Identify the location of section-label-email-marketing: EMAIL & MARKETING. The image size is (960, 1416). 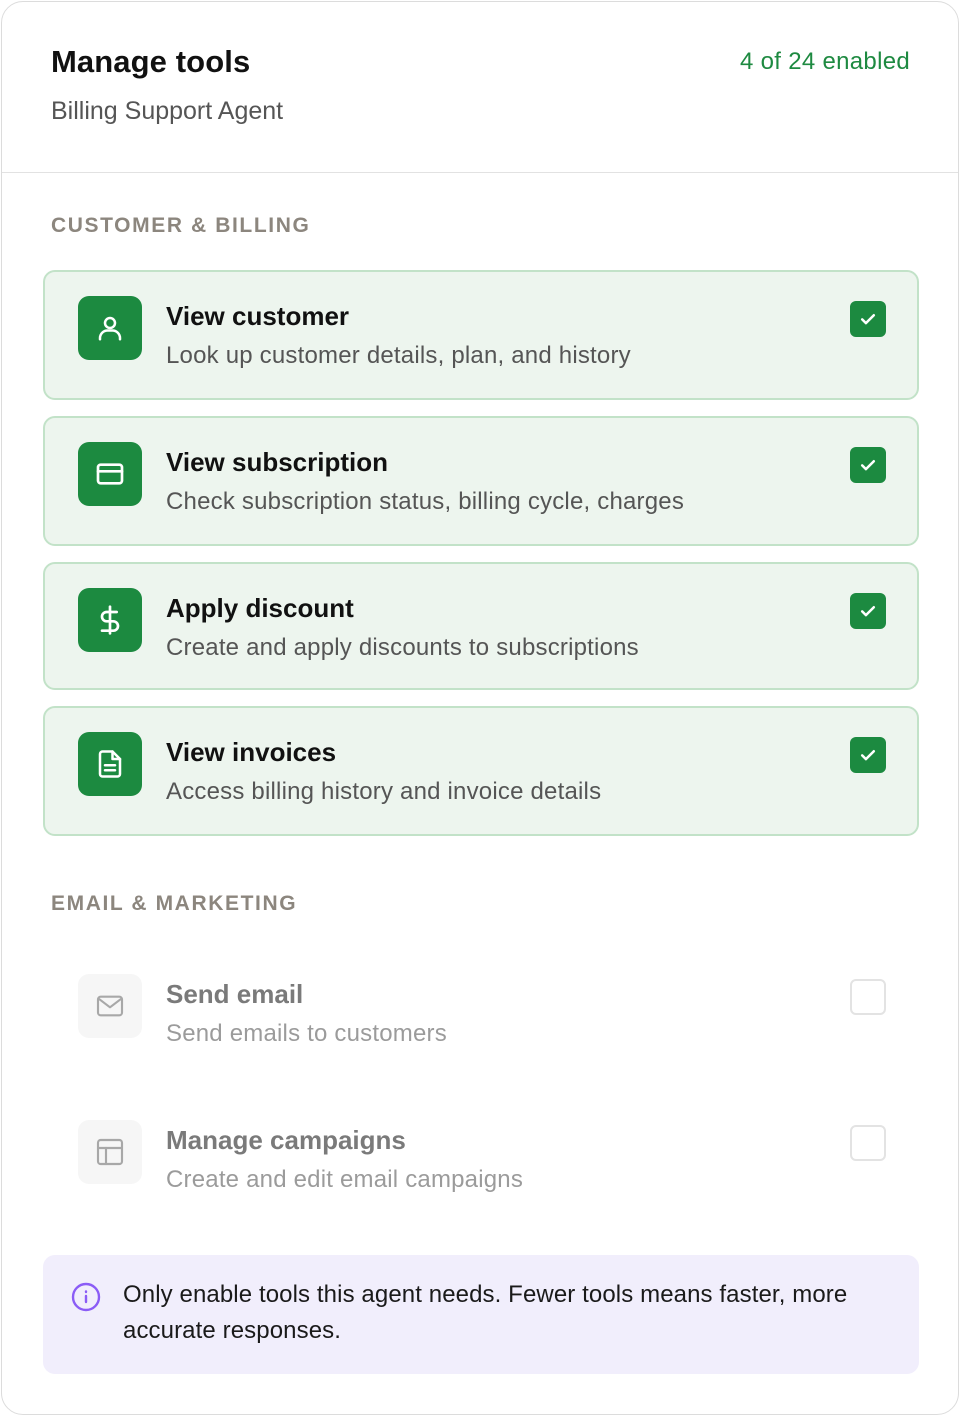
(174, 903).